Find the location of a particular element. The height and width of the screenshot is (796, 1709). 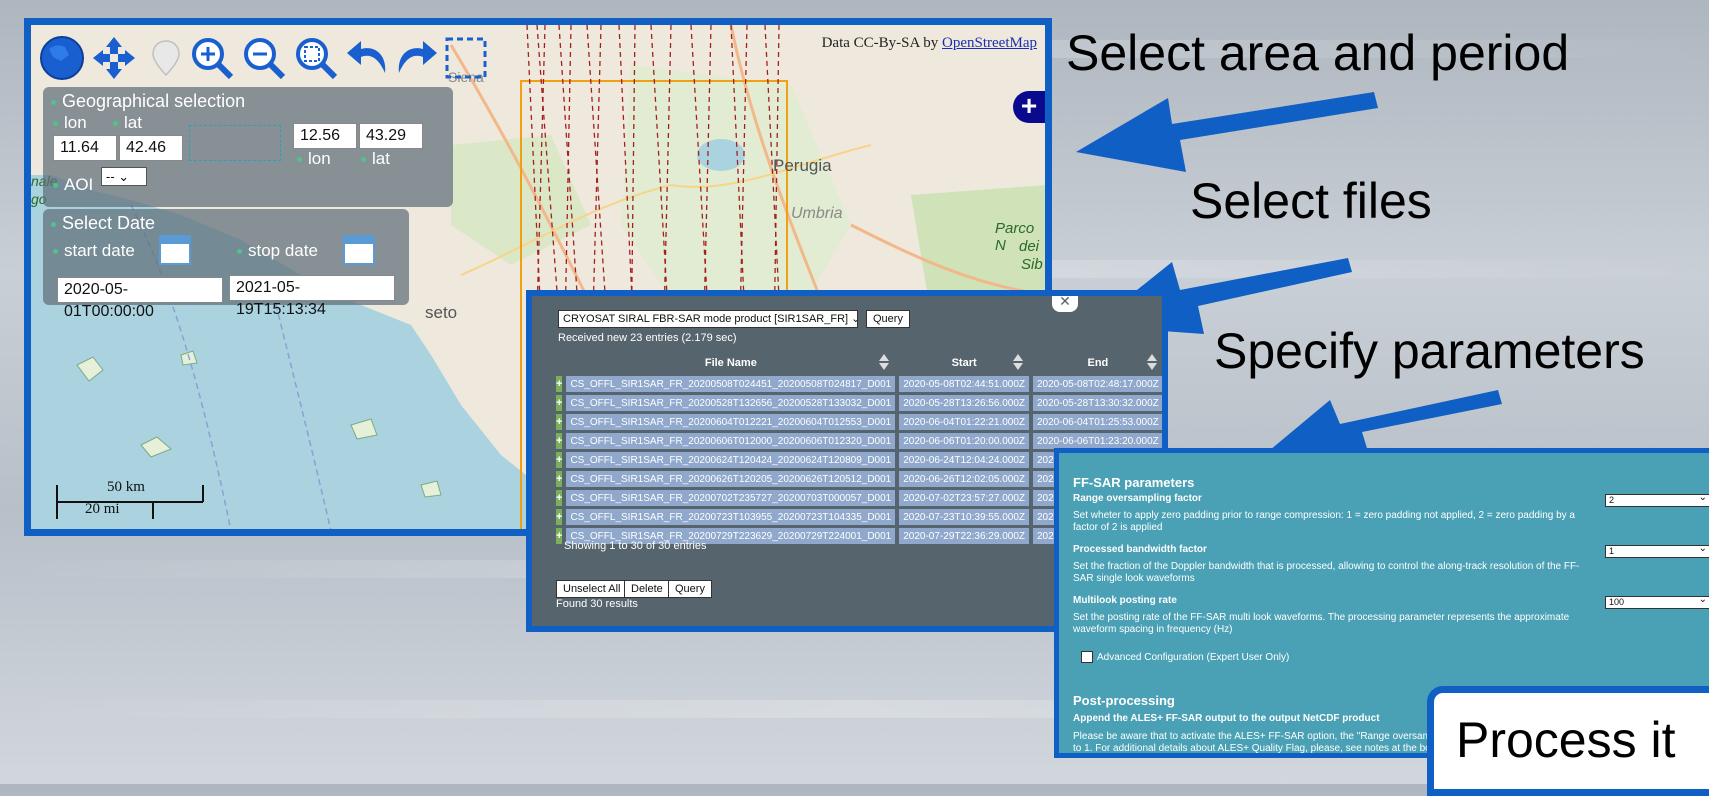

close-icon: ✕ is located at coordinates (1065, 304).